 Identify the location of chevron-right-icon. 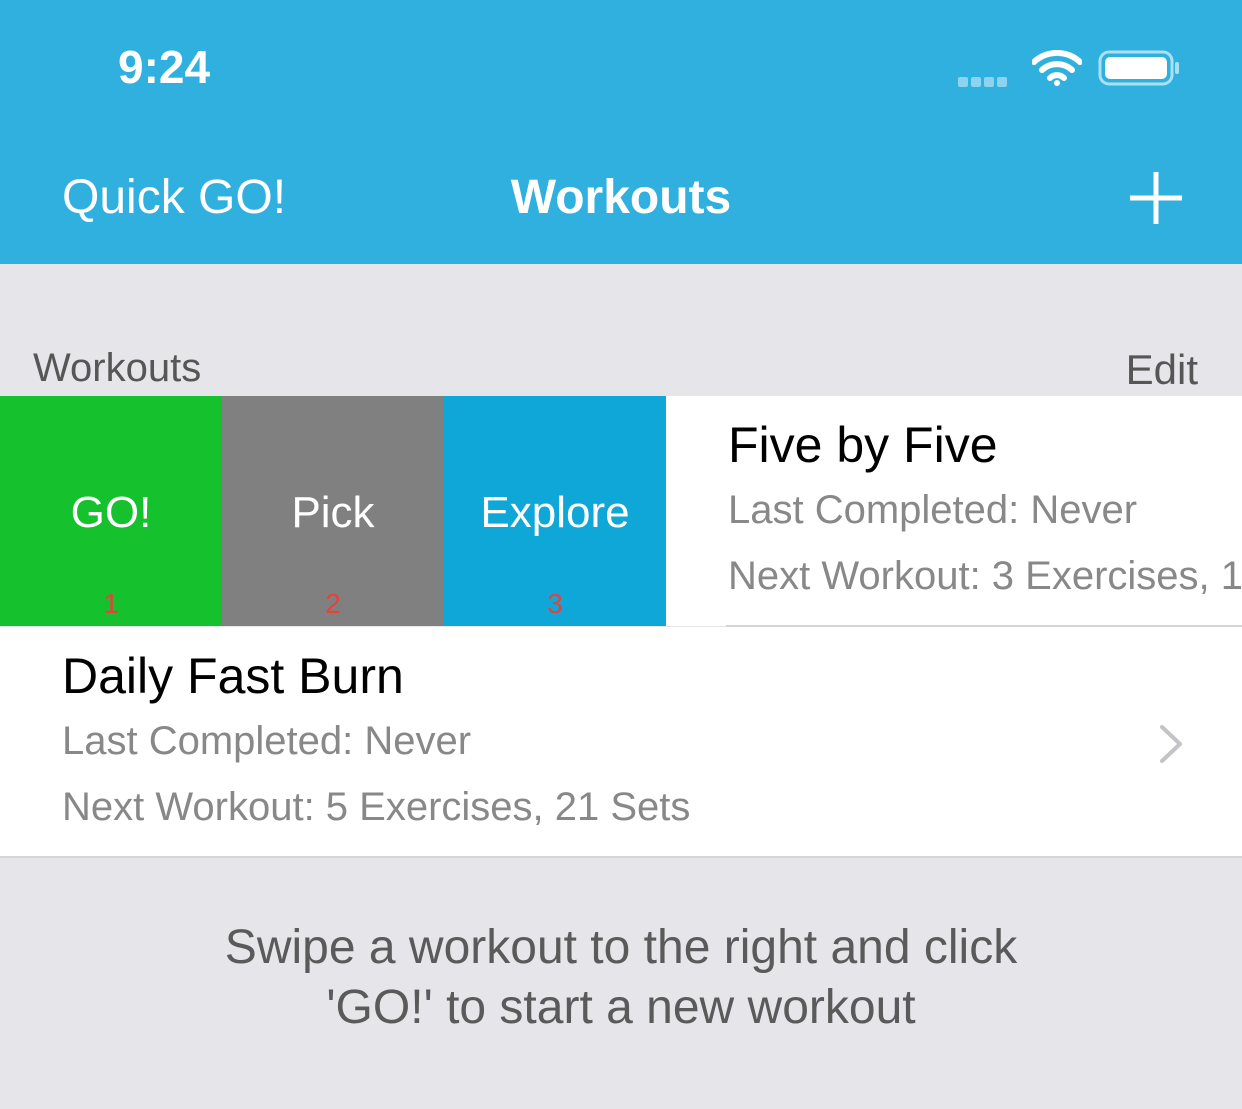
(1171, 746).